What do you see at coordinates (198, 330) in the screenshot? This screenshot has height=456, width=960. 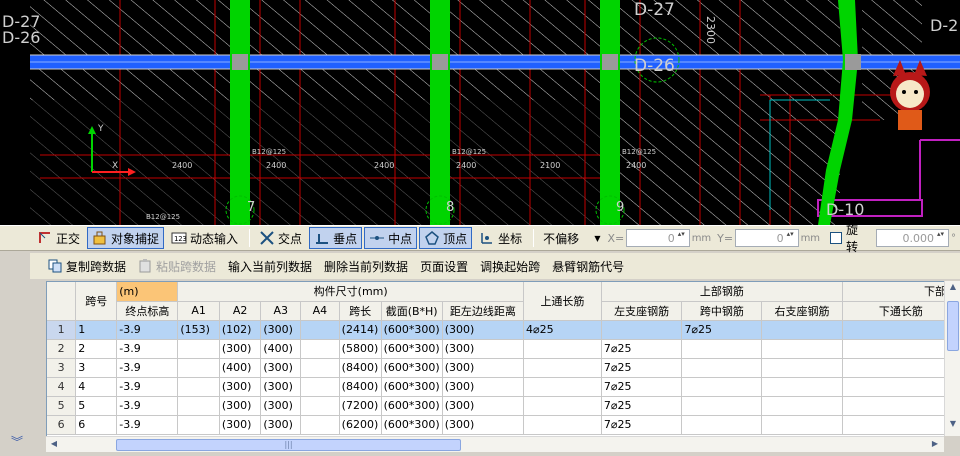 I see `cell-a1: (153)` at bounding box center [198, 330].